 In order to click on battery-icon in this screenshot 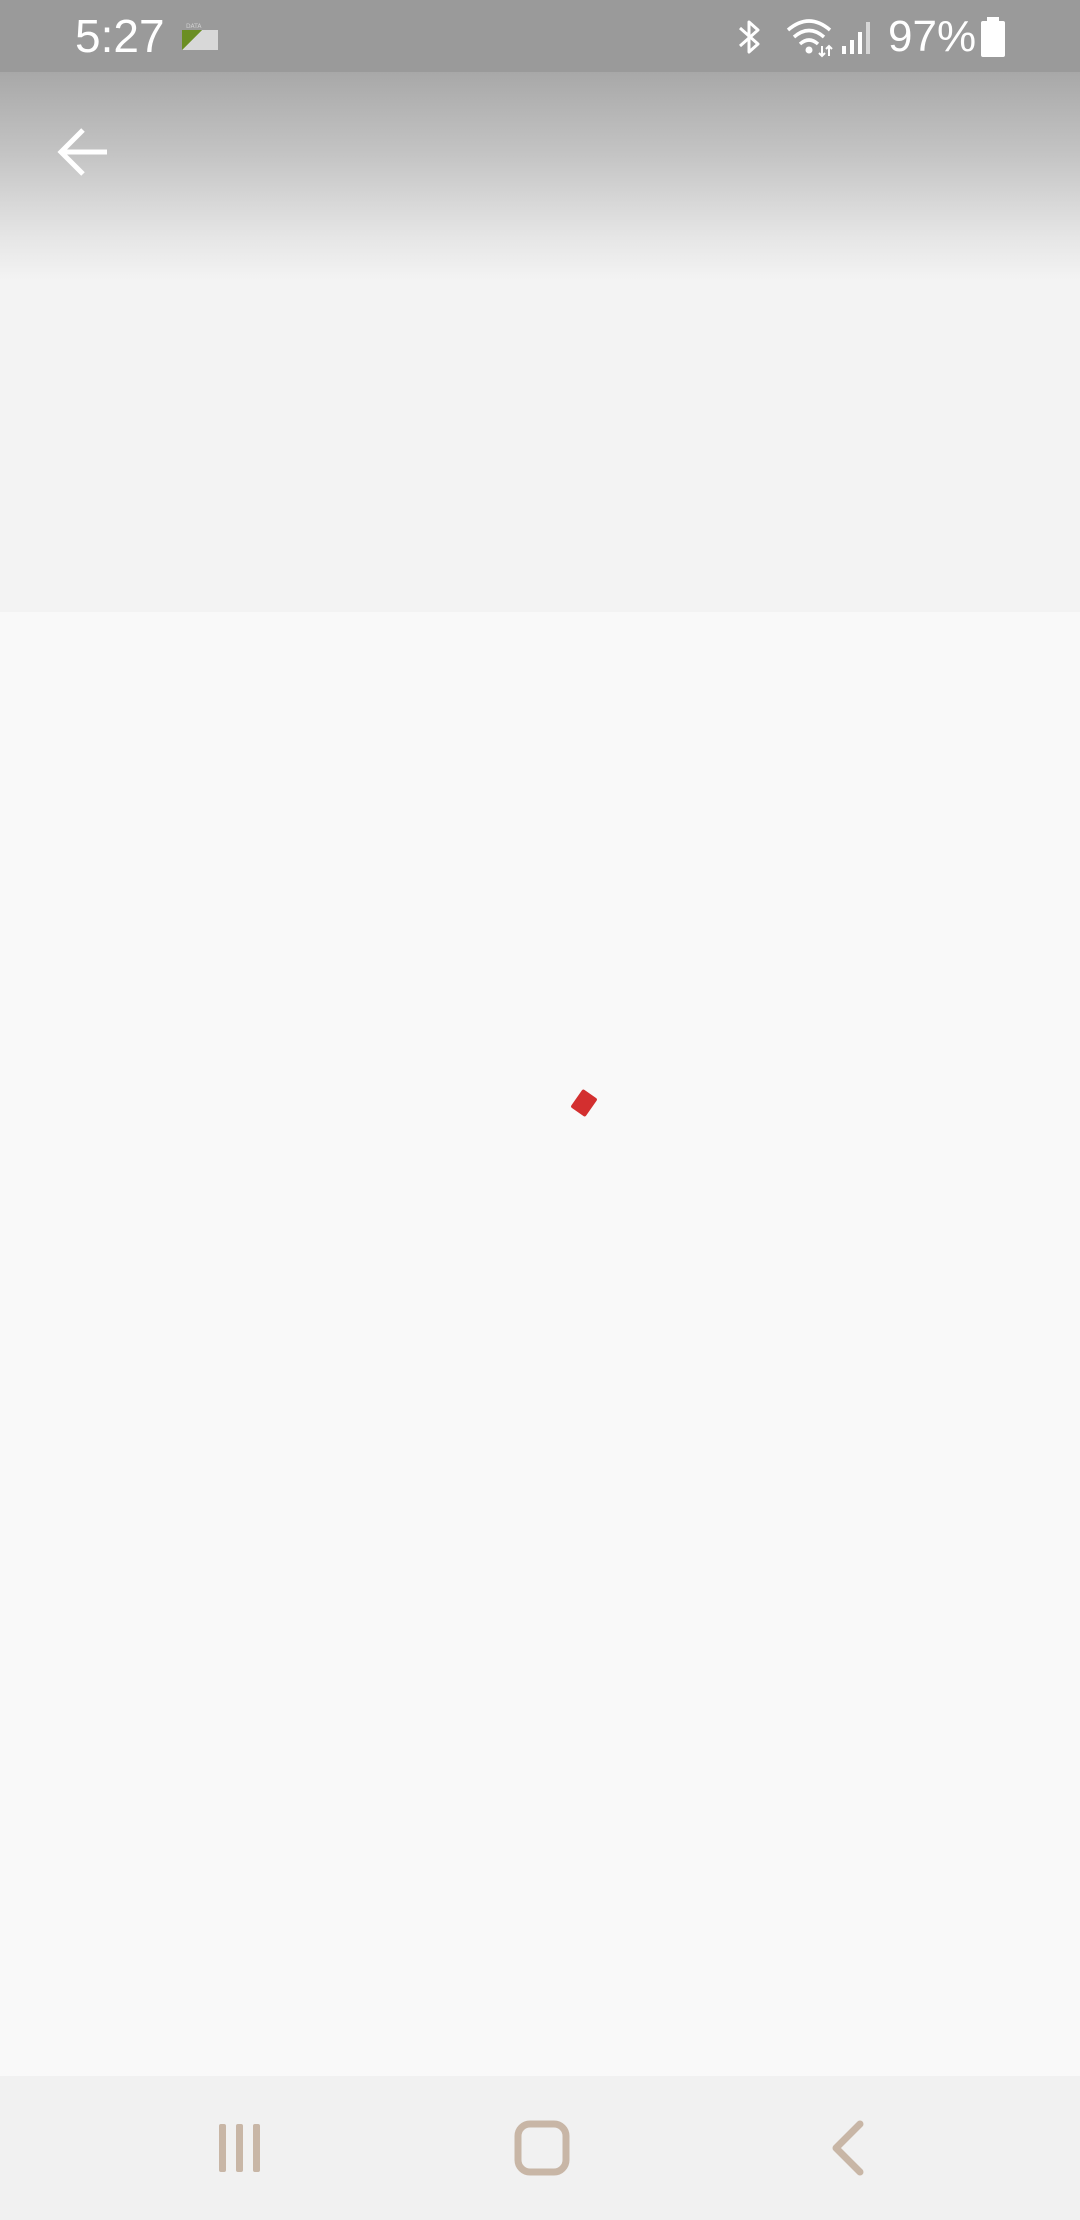, I will do `click(993, 37)`.